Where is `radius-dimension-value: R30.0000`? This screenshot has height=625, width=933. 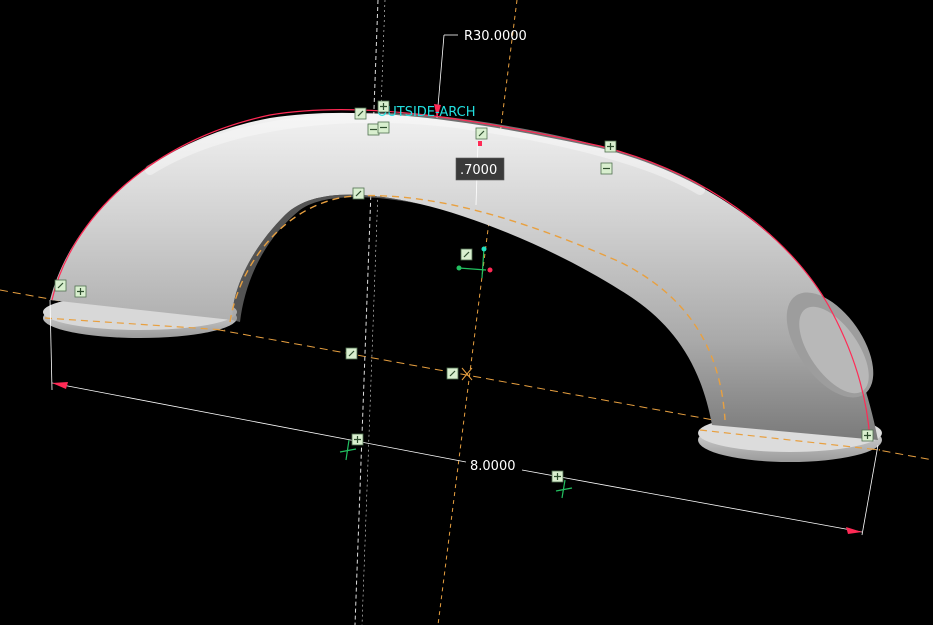
radius-dimension-value: R30.0000 is located at coordinates (495, 36).